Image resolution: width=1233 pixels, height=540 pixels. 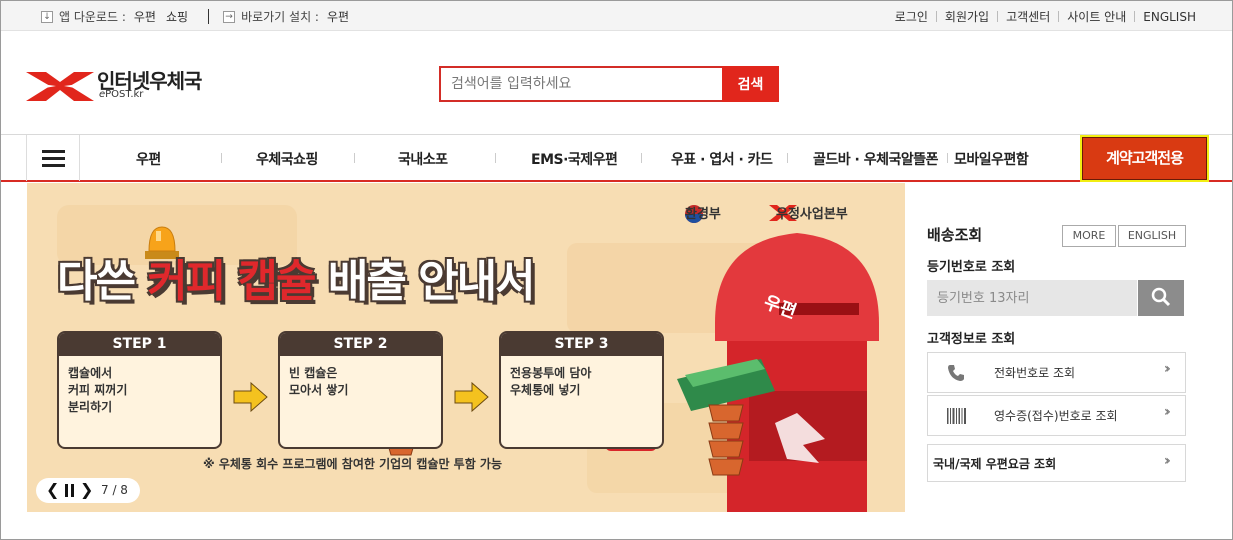 I want to click on tracking-search-button, so click(x=1161, y=298).